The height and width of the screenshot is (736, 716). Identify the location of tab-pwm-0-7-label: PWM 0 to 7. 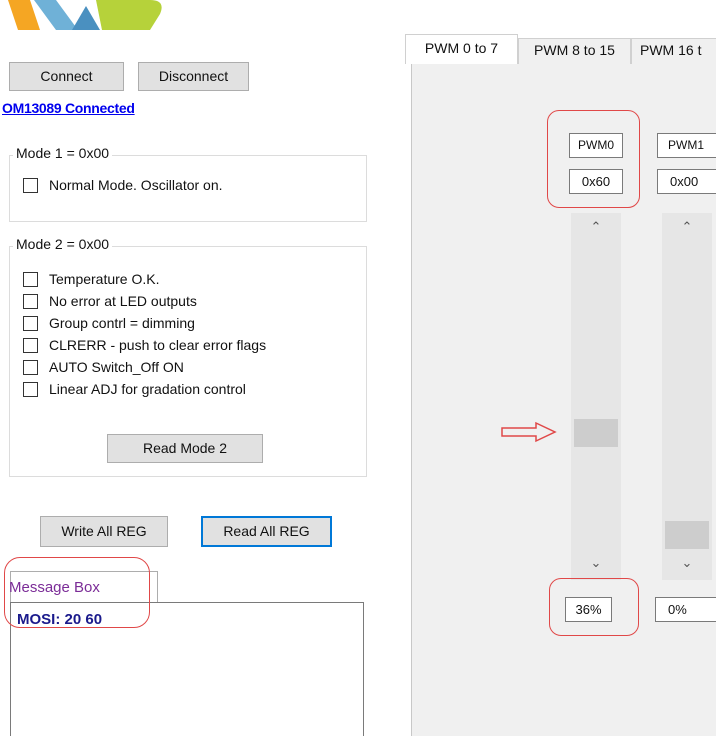
(461, 48).